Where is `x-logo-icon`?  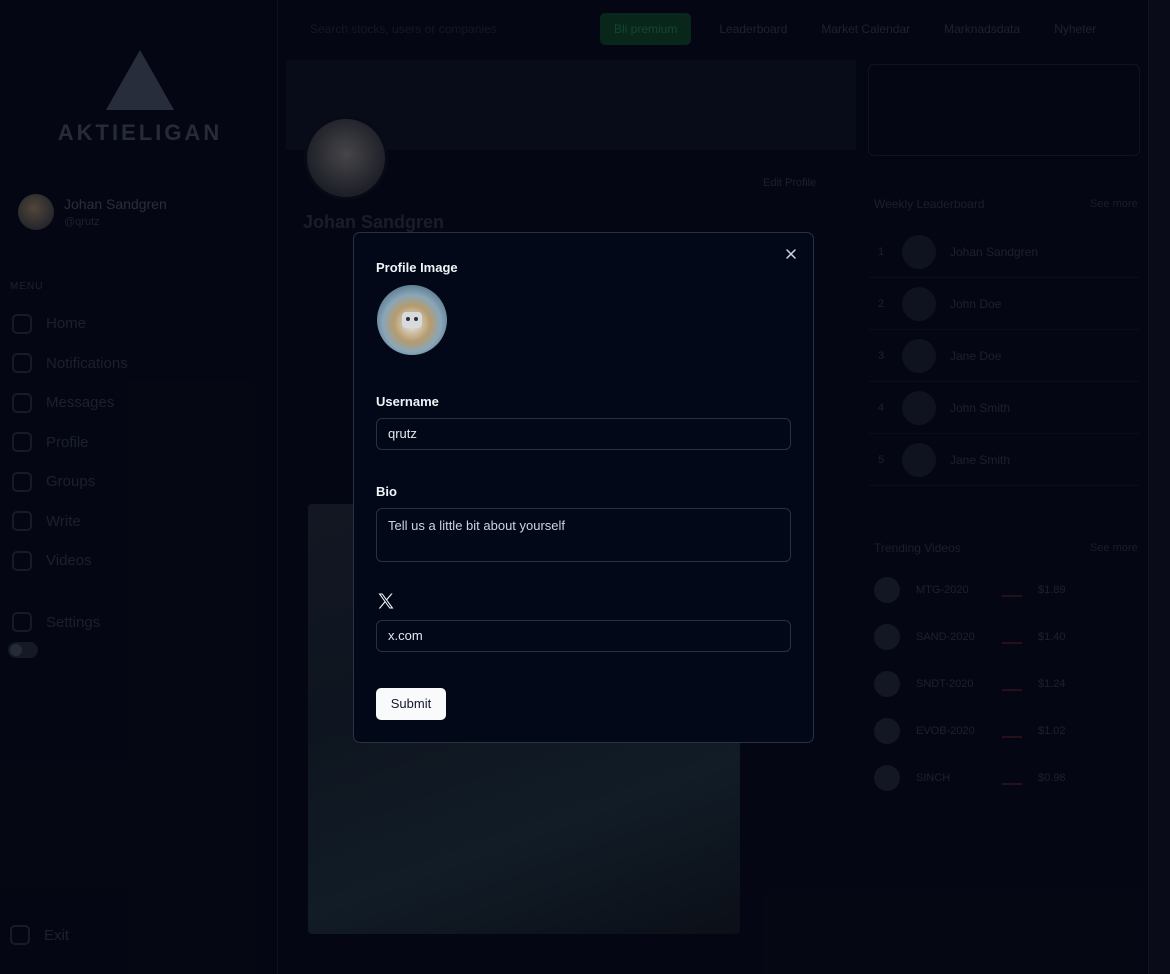 x-logo-icon is located at coordinates (386, 601).